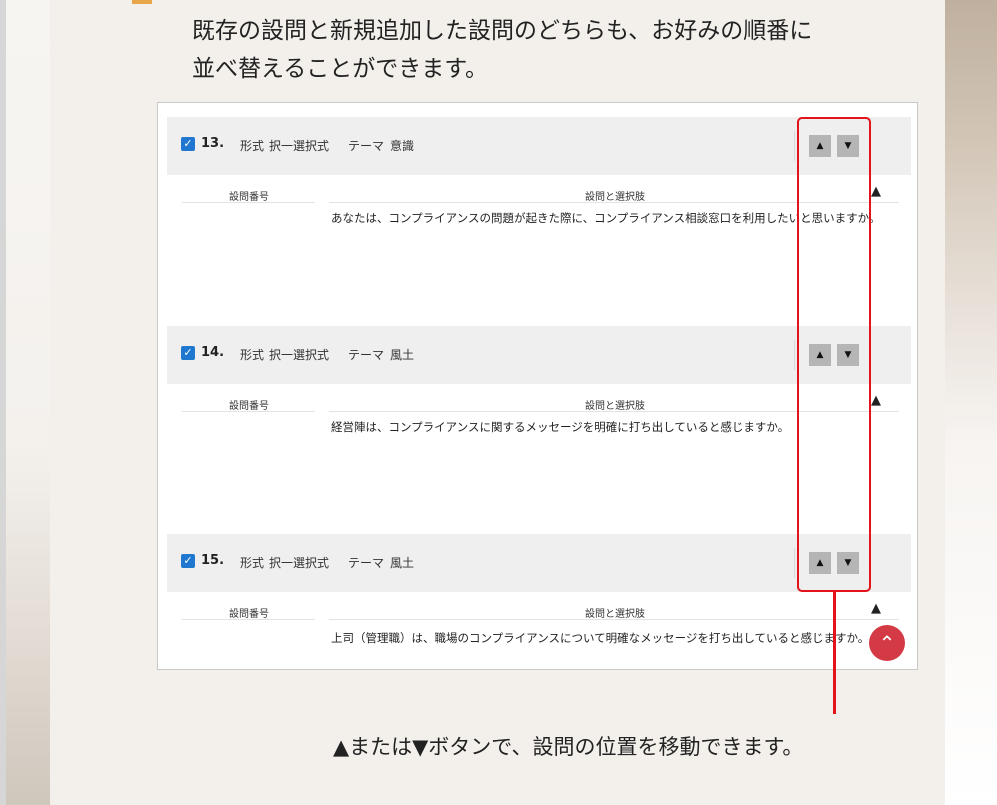 The width and height of the screenshot is (997, 805). Describe the element at coordinates (213, 560) in the screenshot. I see `question-number: 15.` at that location.